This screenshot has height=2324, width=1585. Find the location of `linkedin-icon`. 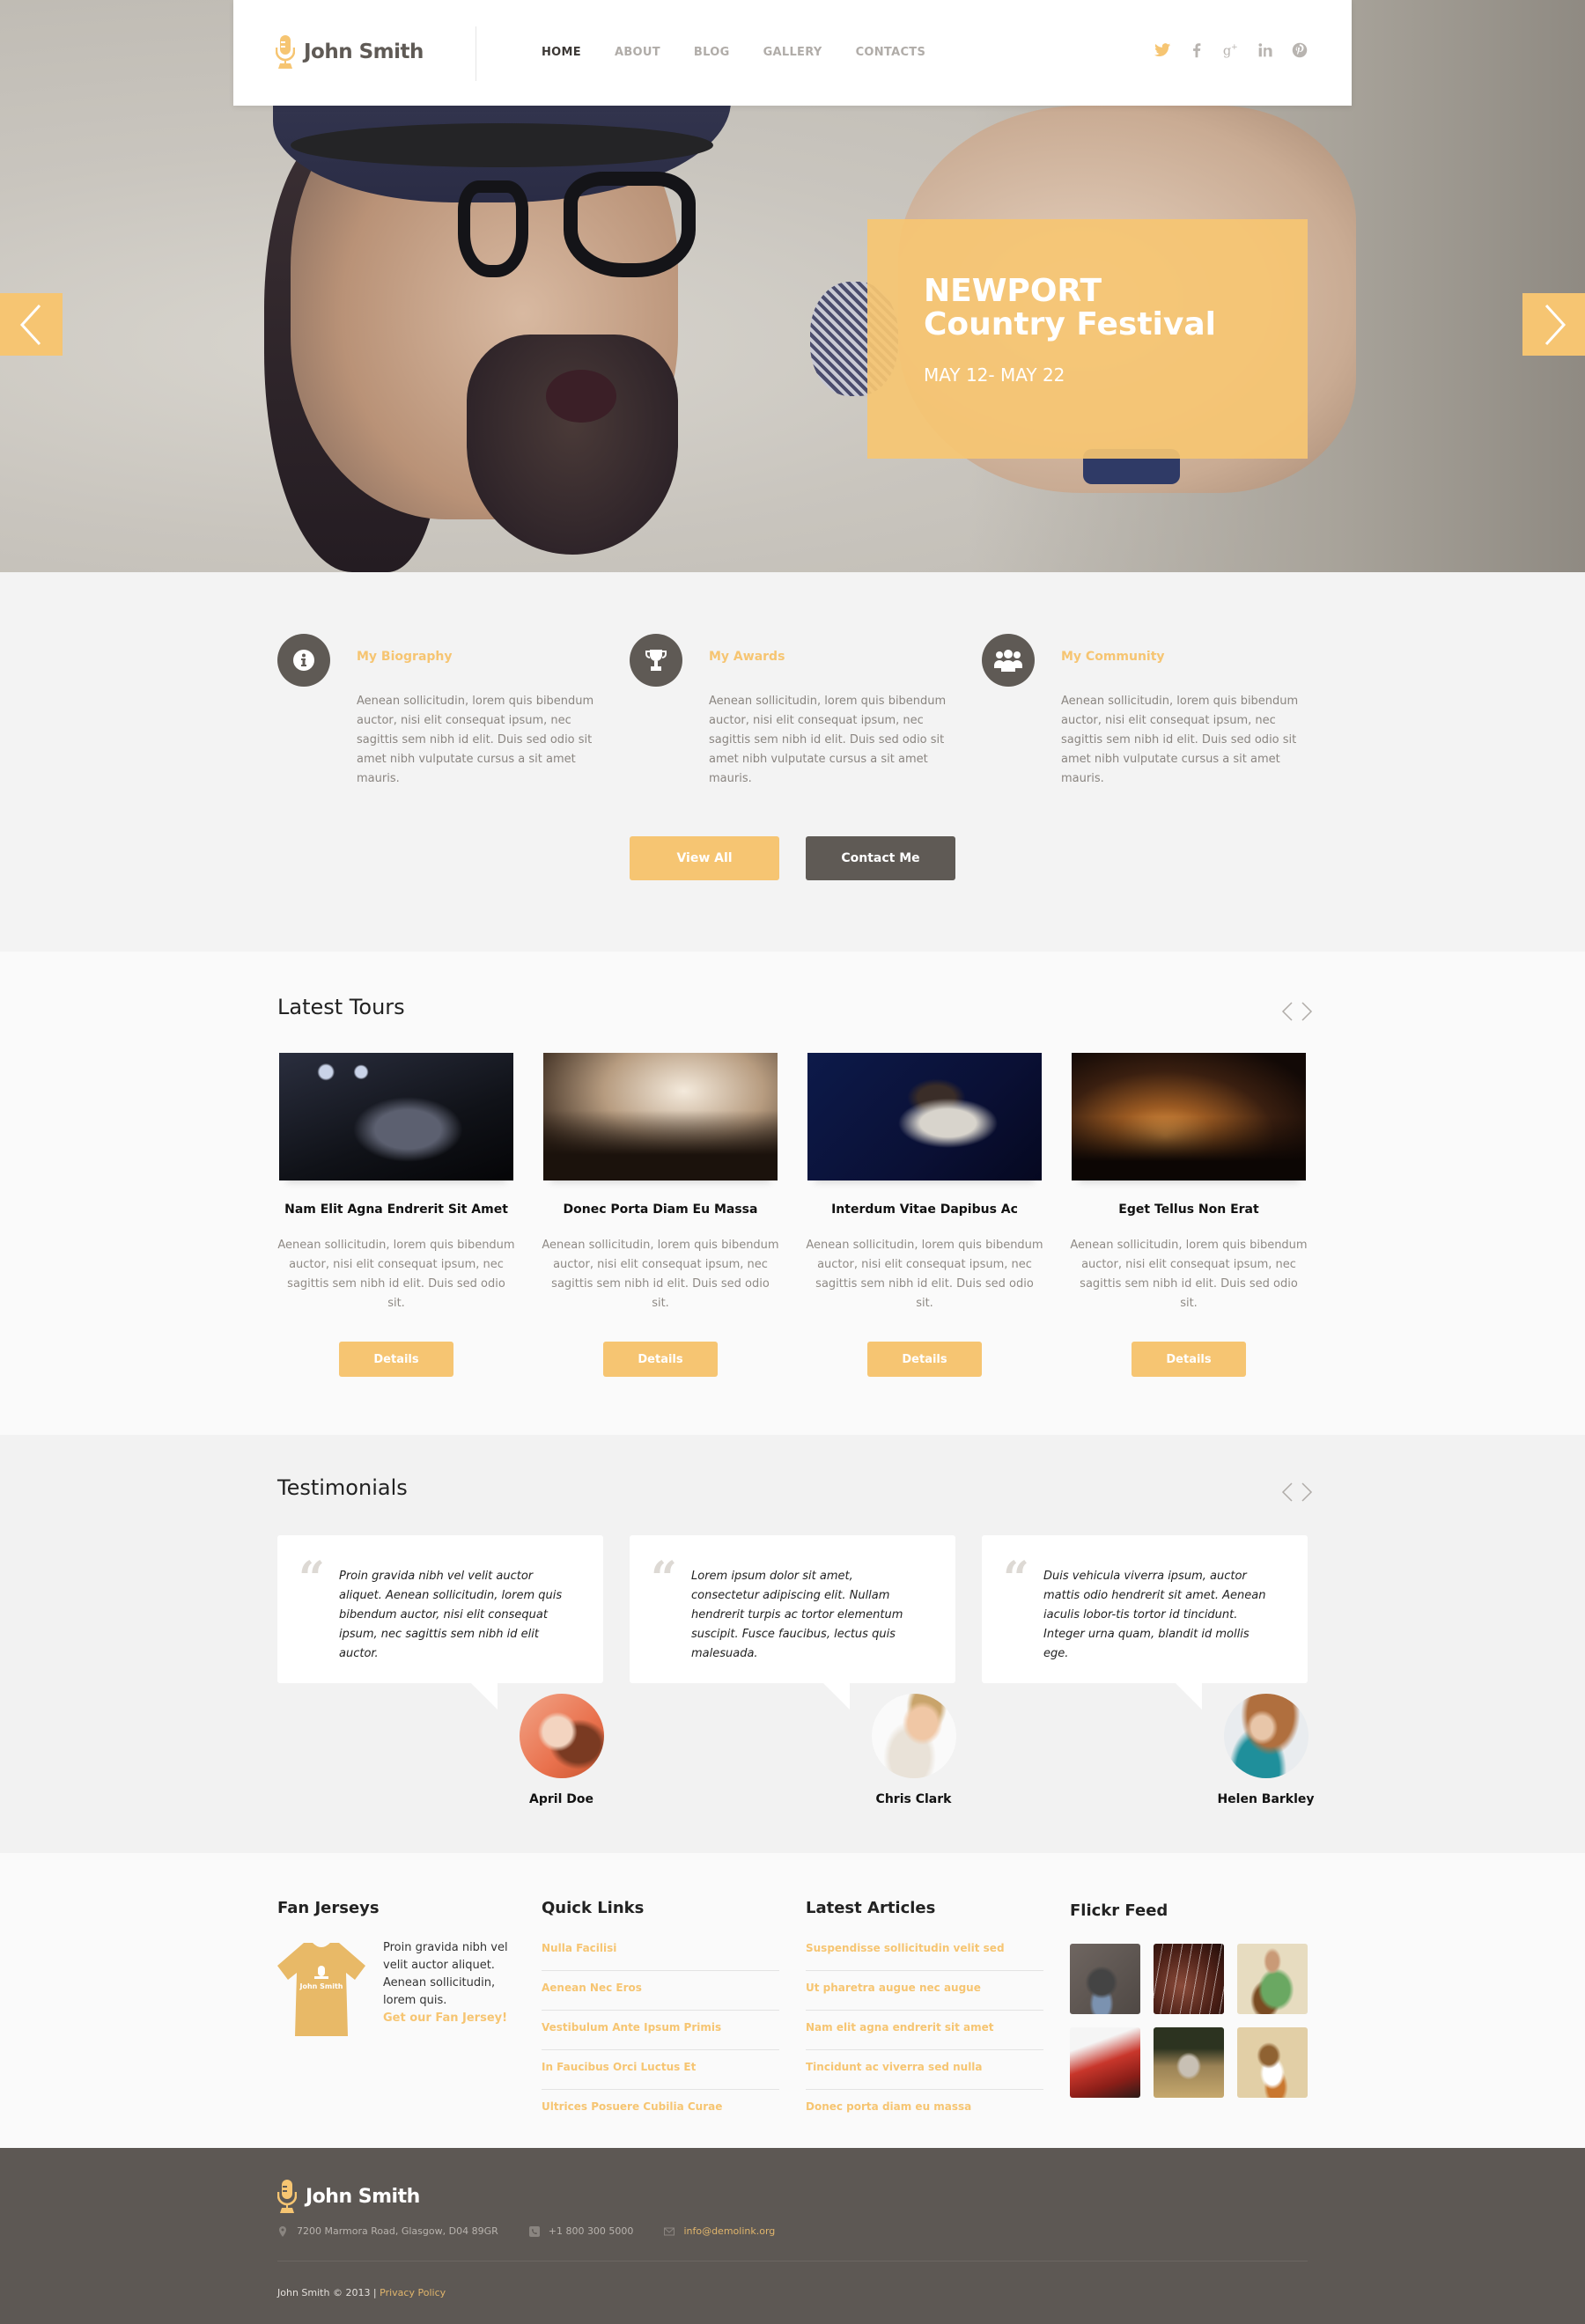

linkedin-icon is located at coordinates (1265, 50).